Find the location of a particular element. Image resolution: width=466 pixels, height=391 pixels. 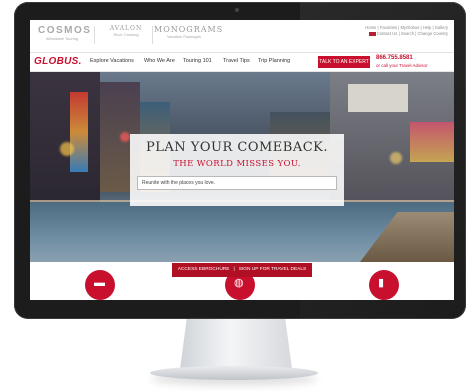

access-ebrochure-link: ACCESS EBROCHURE is located at coordinates (204, 269).